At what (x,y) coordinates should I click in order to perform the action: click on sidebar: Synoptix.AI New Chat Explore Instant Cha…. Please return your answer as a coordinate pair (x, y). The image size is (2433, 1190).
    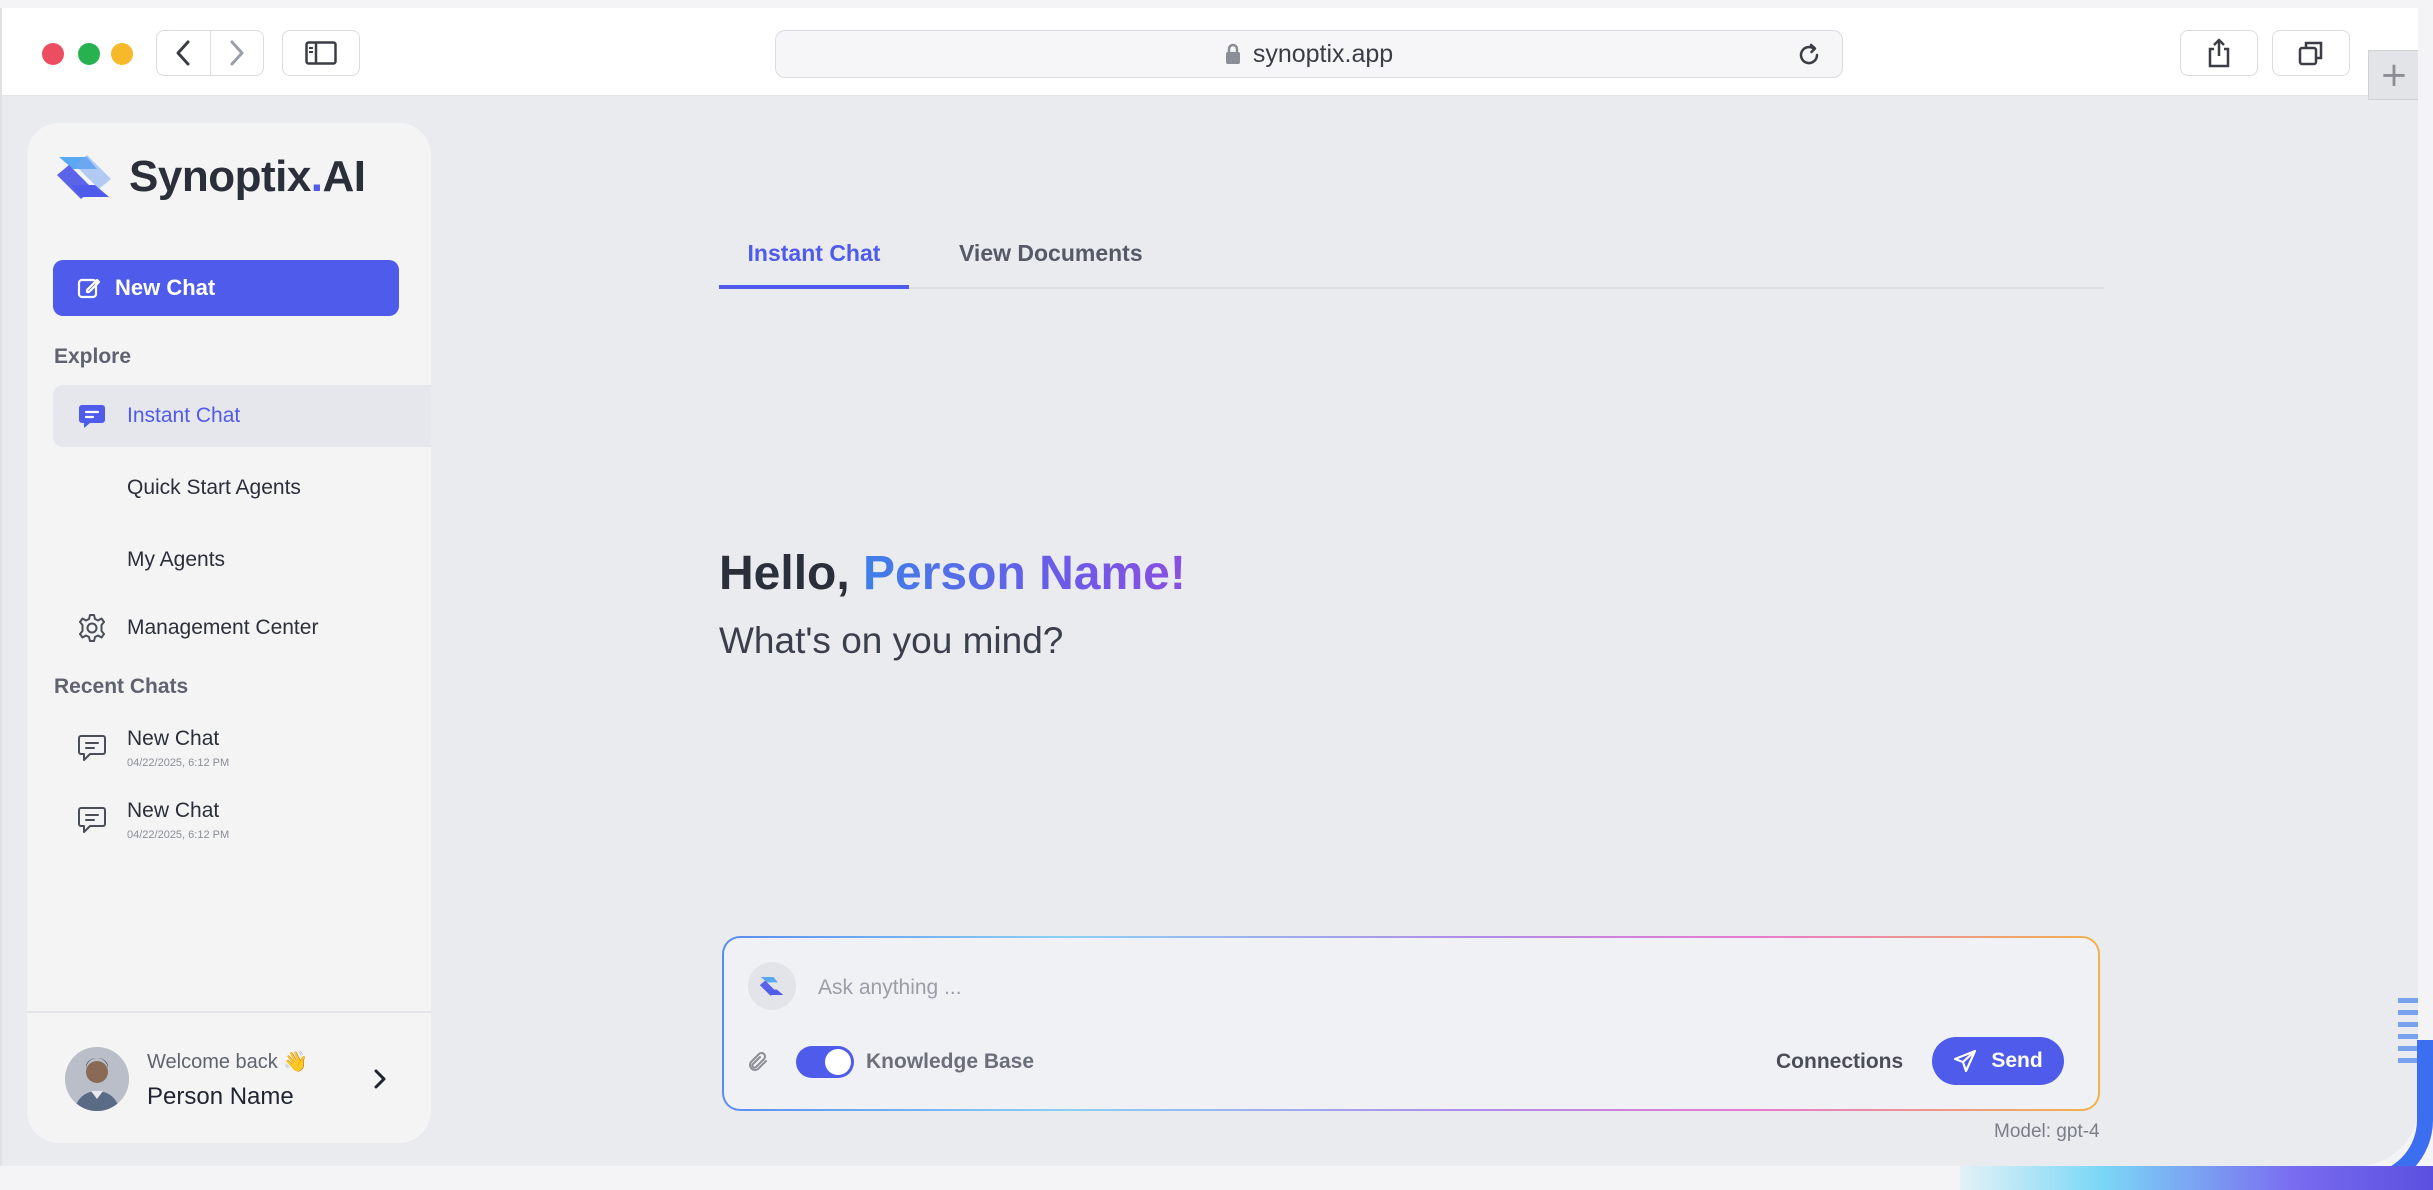
    Looking at the image, I should click on (229, 633).